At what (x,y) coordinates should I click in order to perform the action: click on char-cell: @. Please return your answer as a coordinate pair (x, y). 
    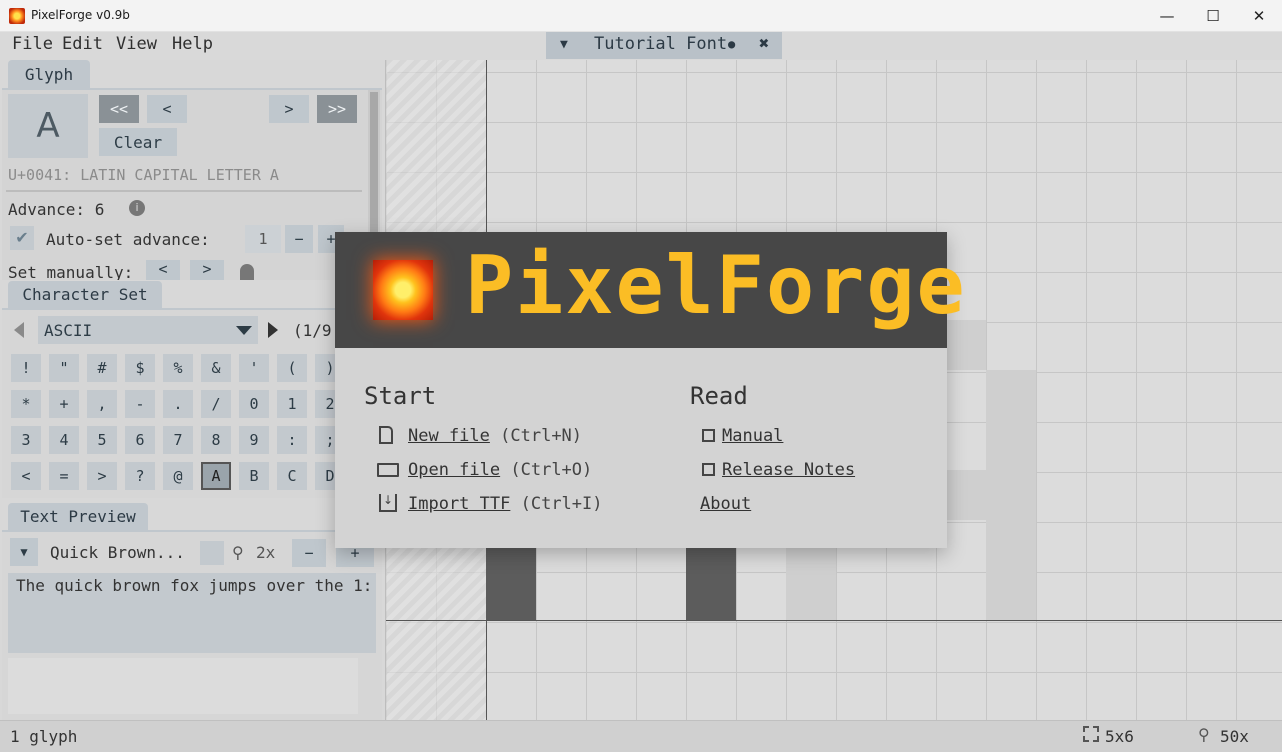
    Looking at the image, I should click on (178, 476).